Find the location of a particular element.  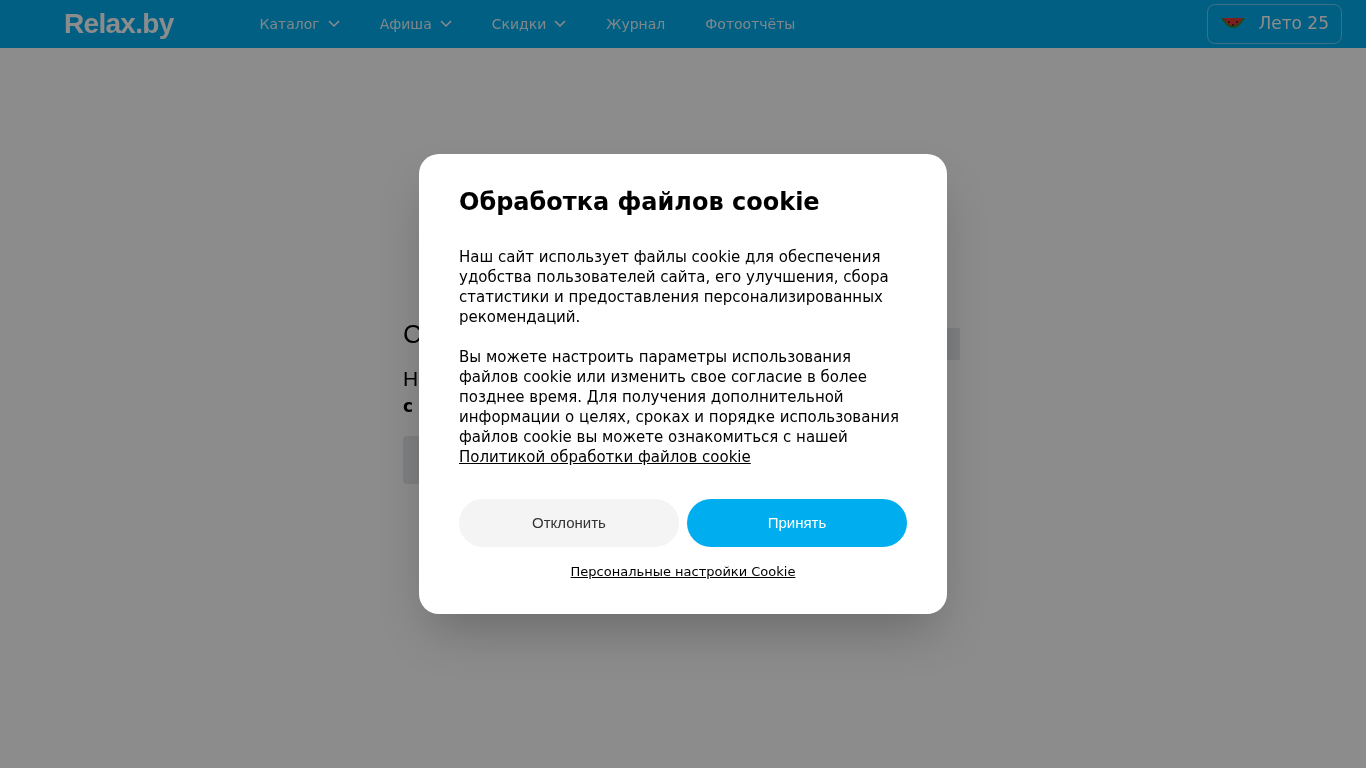

logo: Relax.by is located at coordinates (119, 24).